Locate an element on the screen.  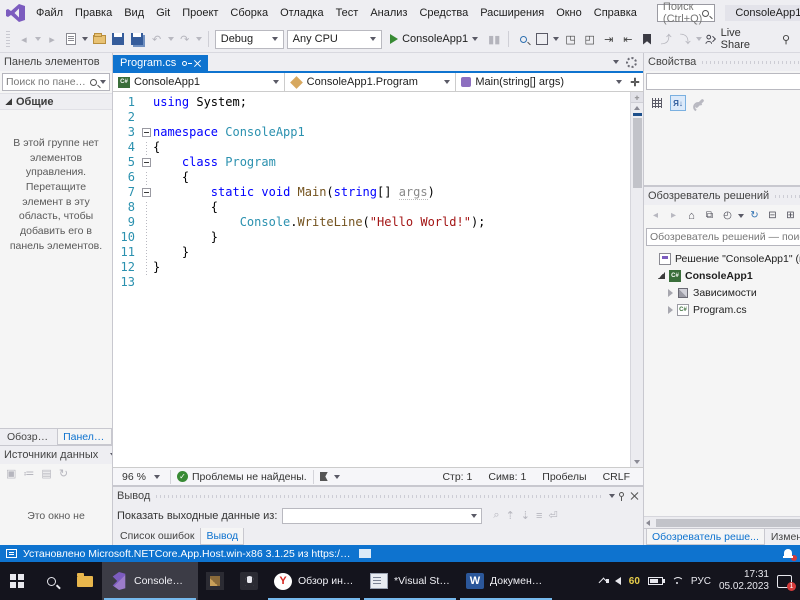
tree-item-consoleapp1: ConsoleApp1 is located at coordinates (722, 275).